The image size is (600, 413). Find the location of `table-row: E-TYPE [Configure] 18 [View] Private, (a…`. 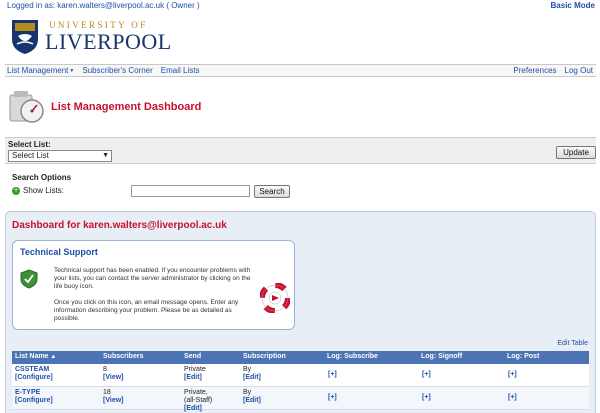

table-row: E-TYPE [Configure] 18 [View] Private, (a… is located at coordinates (300, 399).